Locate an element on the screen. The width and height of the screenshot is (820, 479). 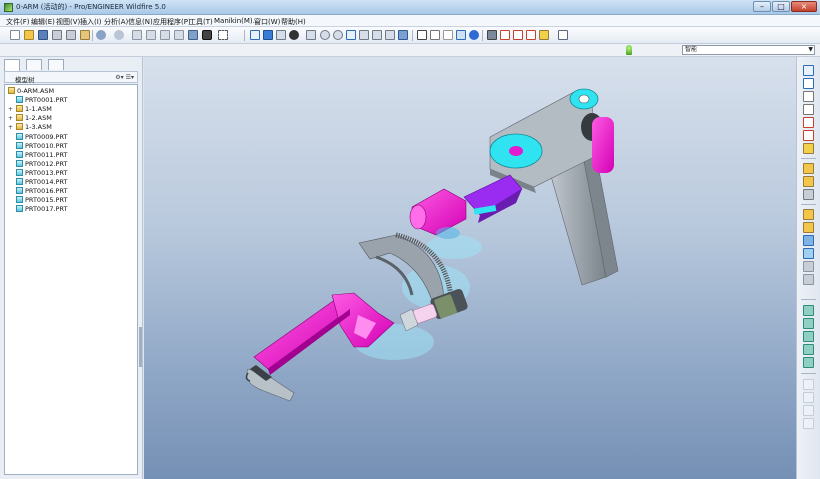
tab-folder-browser is located at coordinates (34, 64).